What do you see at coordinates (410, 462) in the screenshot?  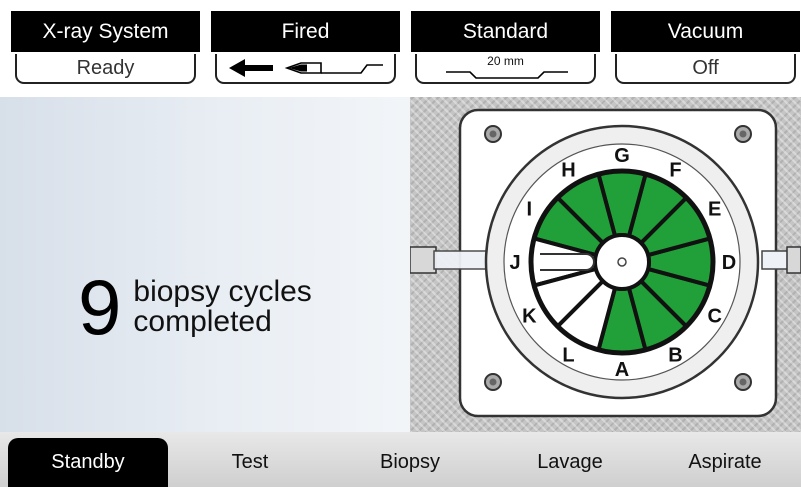 I see `tab-biopsy: Biopsy` at bounding box center [410, 462].